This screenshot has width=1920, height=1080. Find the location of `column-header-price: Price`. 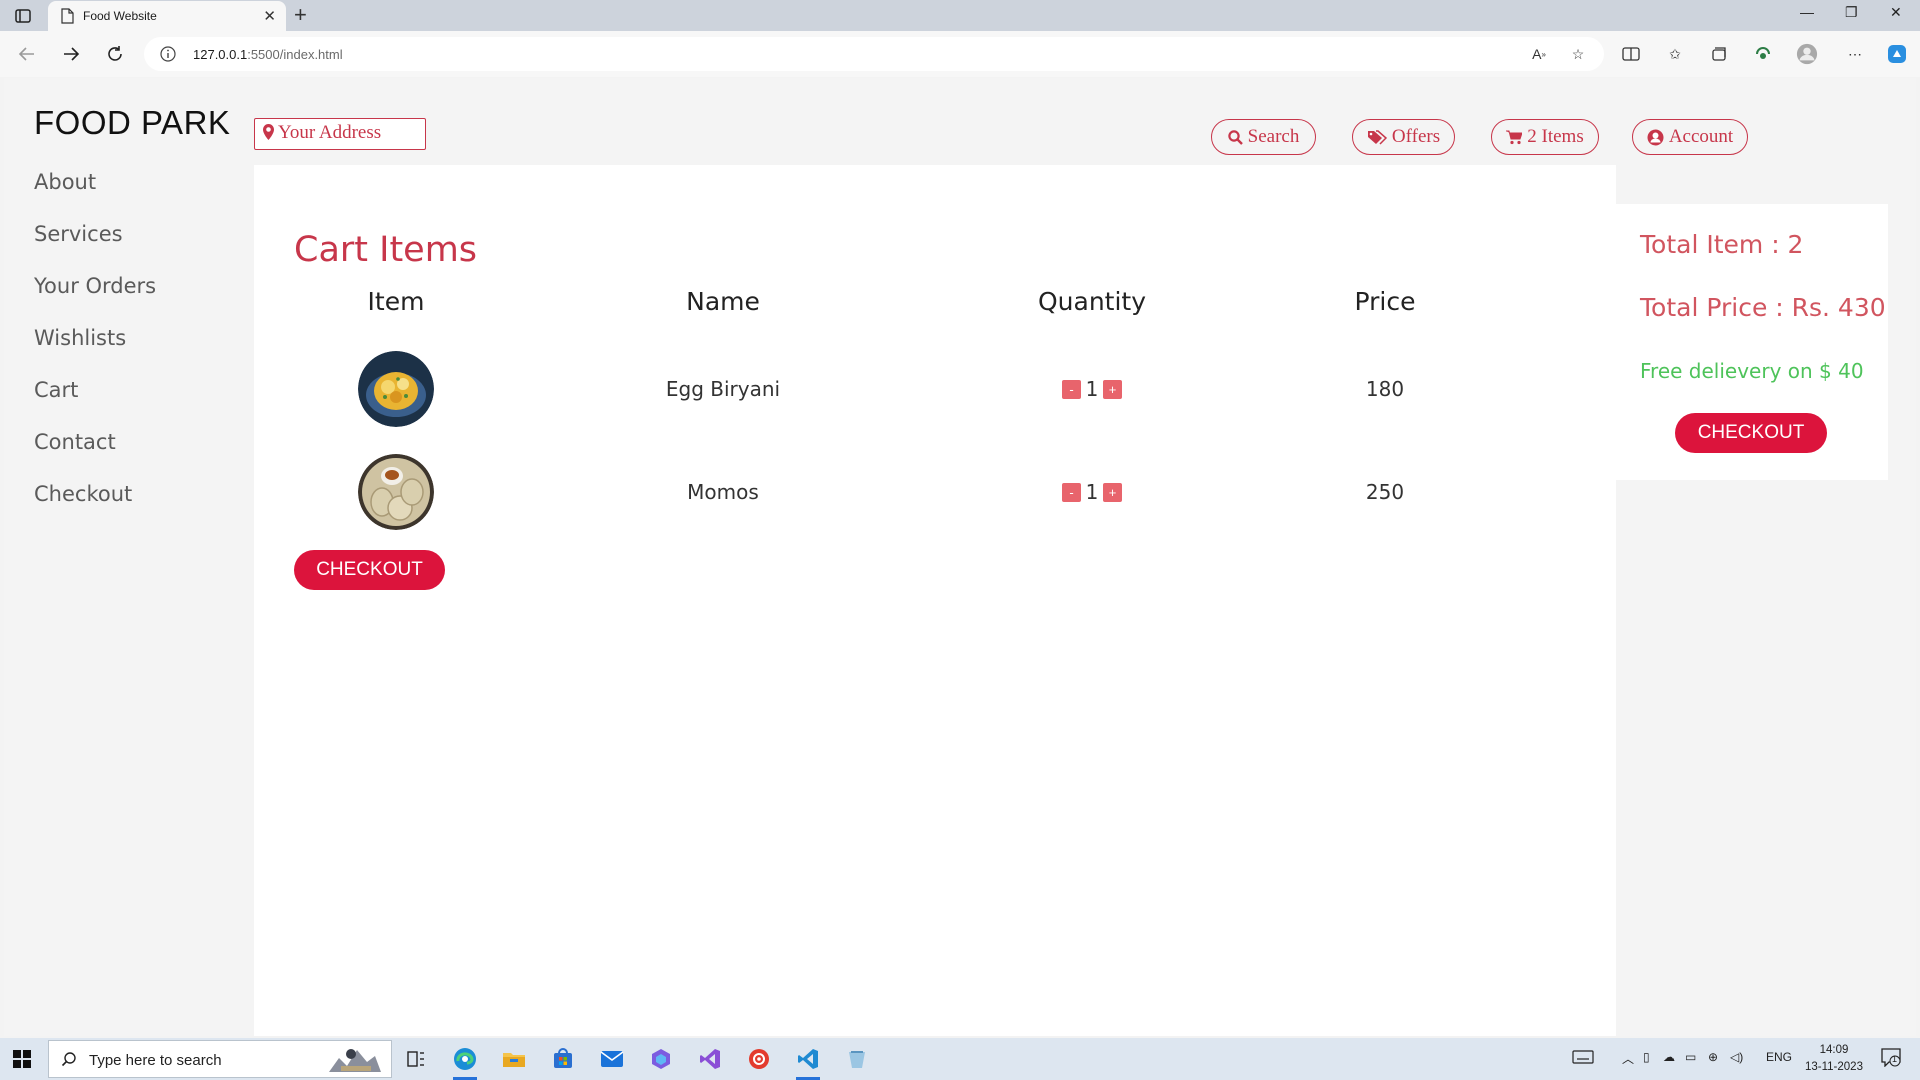

column-header-price: Price is located at coordinates (1385, 301).